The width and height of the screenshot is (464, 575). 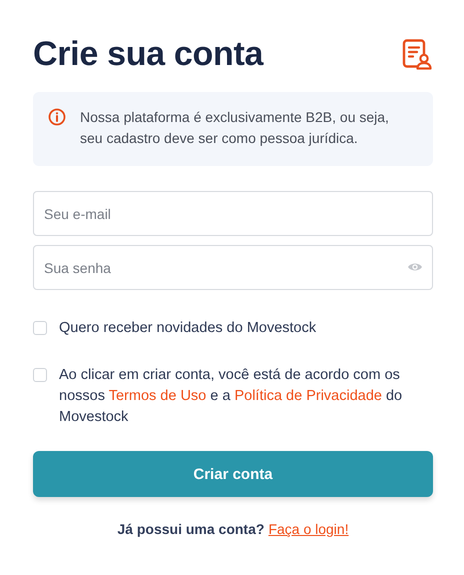 I want to click on login-link: Faça o login!, so click(x=308, y=529).